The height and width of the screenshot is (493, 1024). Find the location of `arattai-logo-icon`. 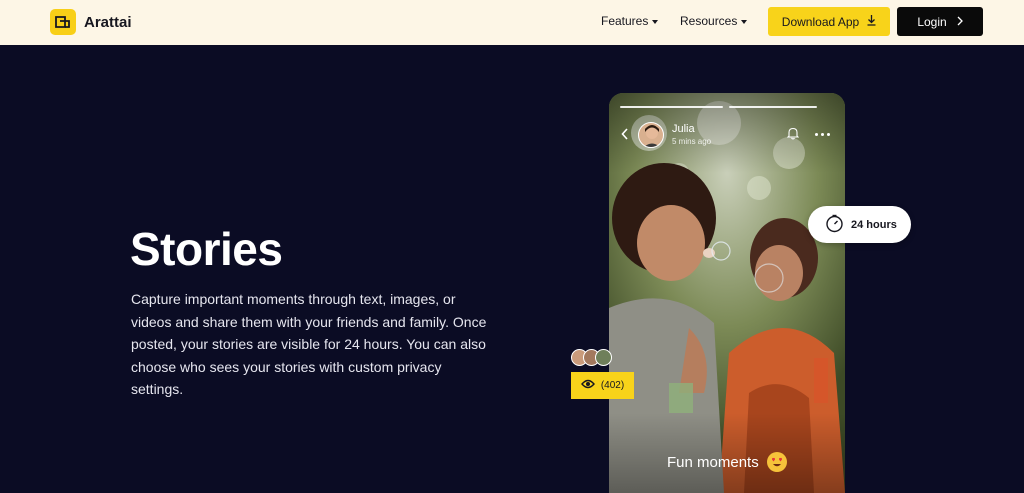

arattai-logo-icon is located at coordinates (63, 22).